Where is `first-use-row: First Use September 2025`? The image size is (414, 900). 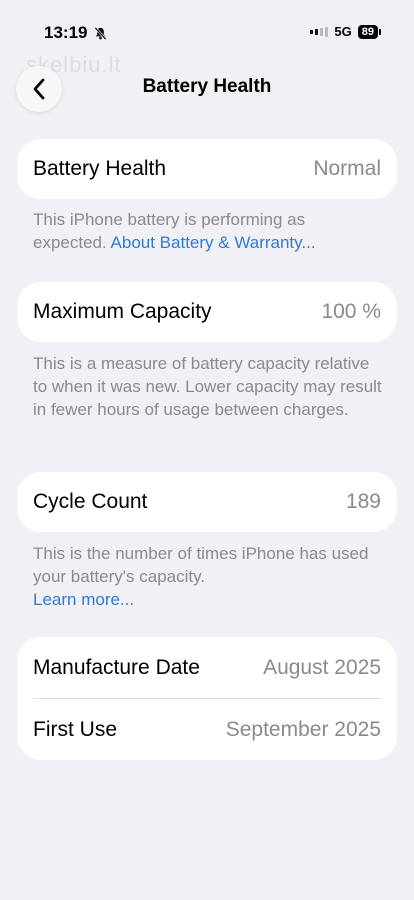
first-use-row: First Use September 2025 is located at coordinates (207, 729).